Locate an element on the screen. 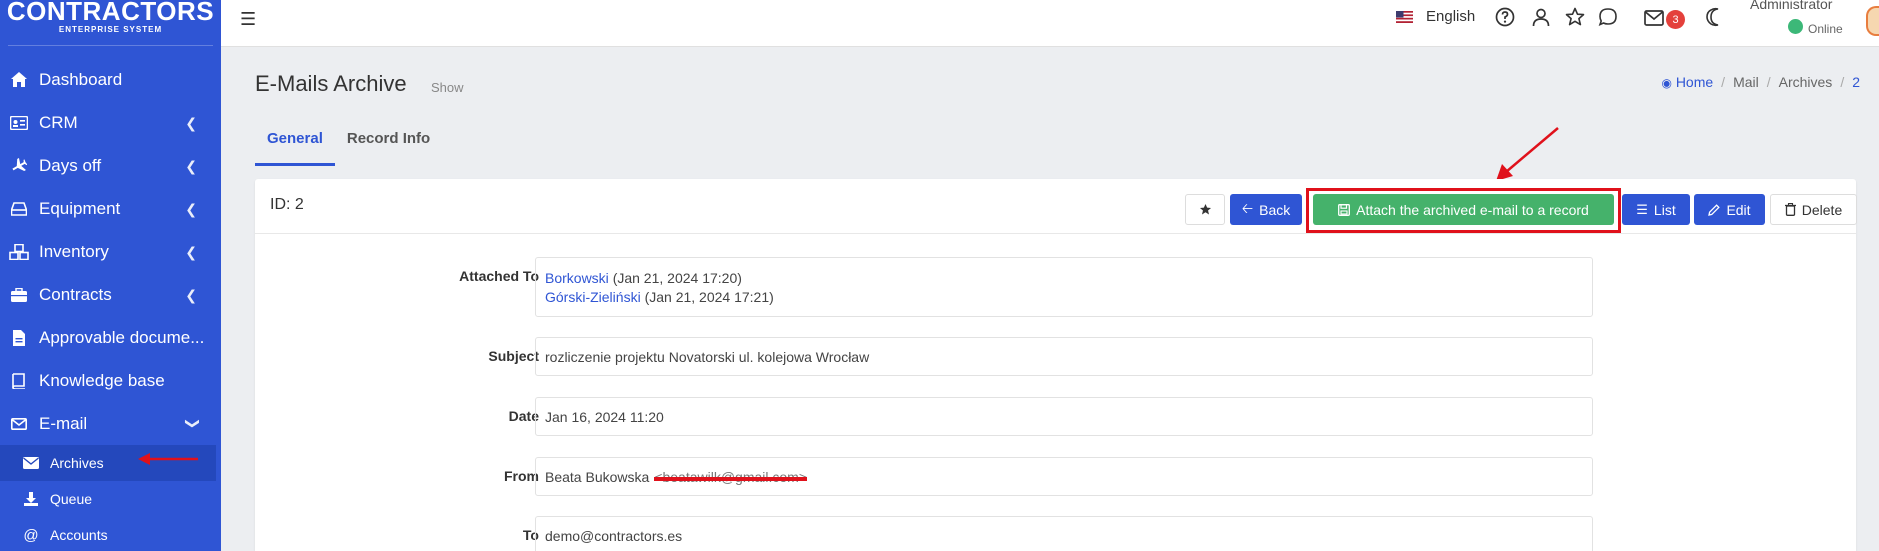  menu-toggle-icon: ☰ is located at coordinates (248, 19).